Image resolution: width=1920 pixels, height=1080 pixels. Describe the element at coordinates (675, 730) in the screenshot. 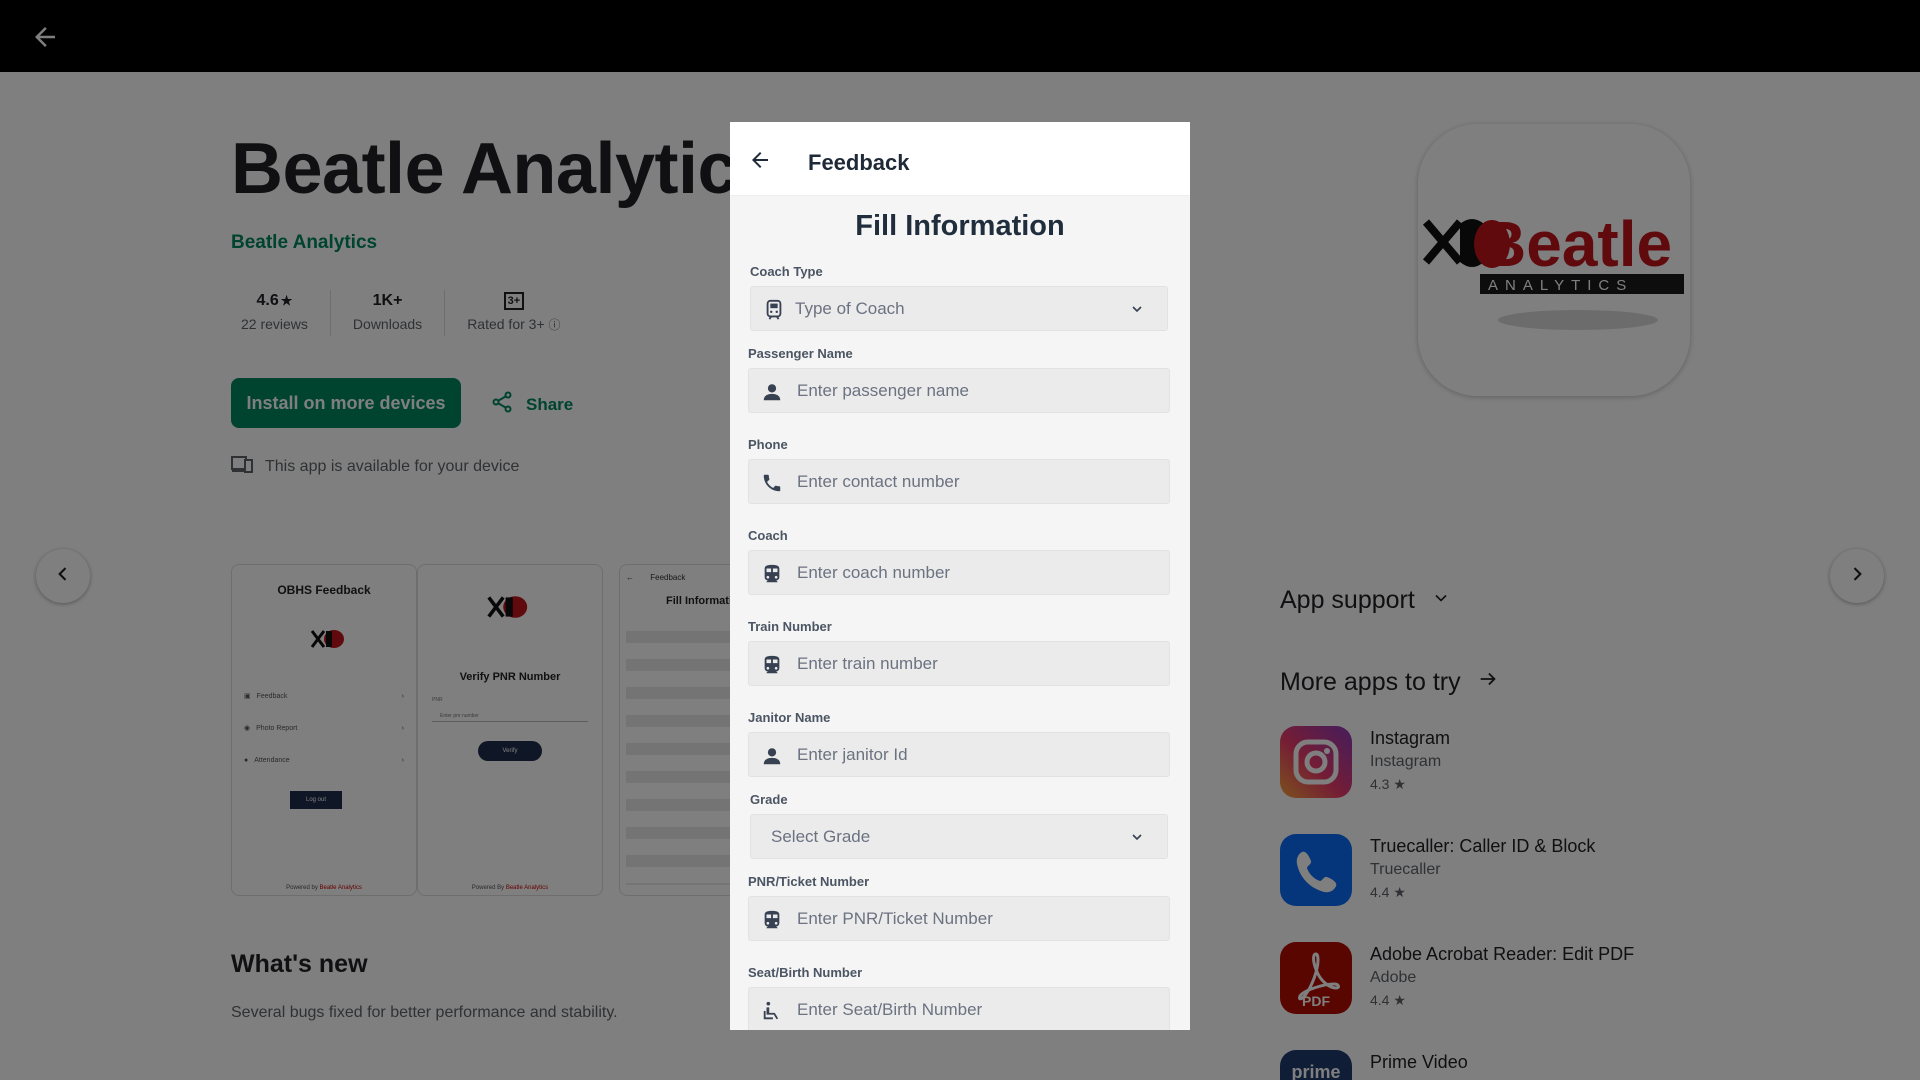

I see `screenshot-3: ← Feedback Fill Informati` at that location.